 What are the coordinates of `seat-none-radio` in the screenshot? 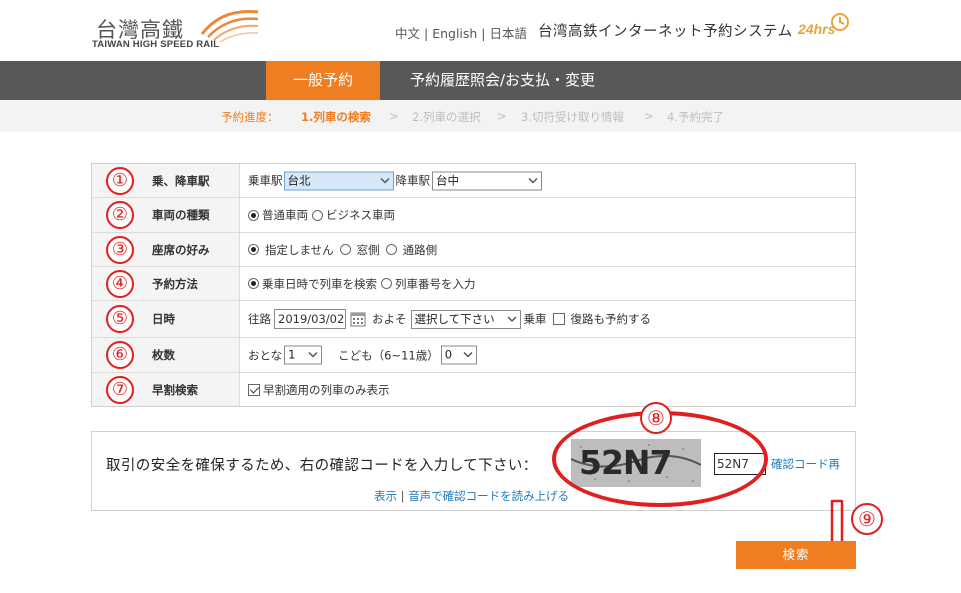 It's located at (253, 249).